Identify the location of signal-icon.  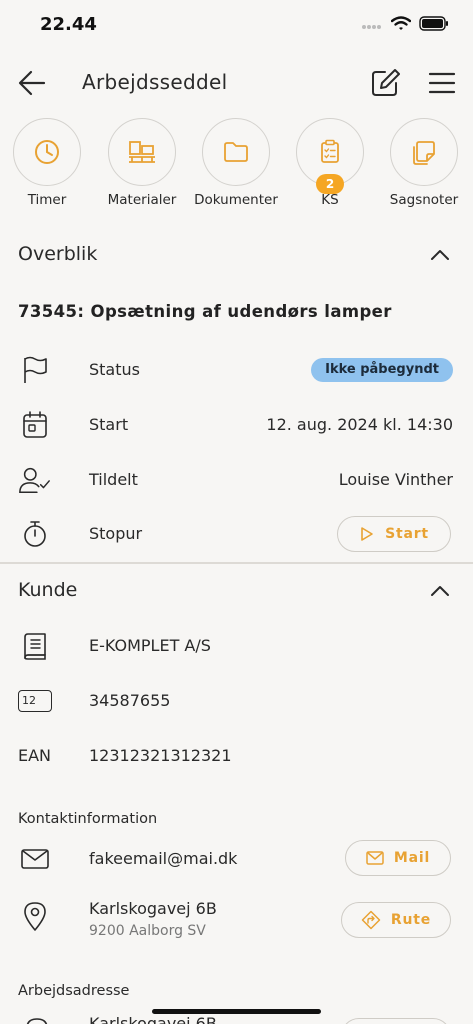
(371, 26).